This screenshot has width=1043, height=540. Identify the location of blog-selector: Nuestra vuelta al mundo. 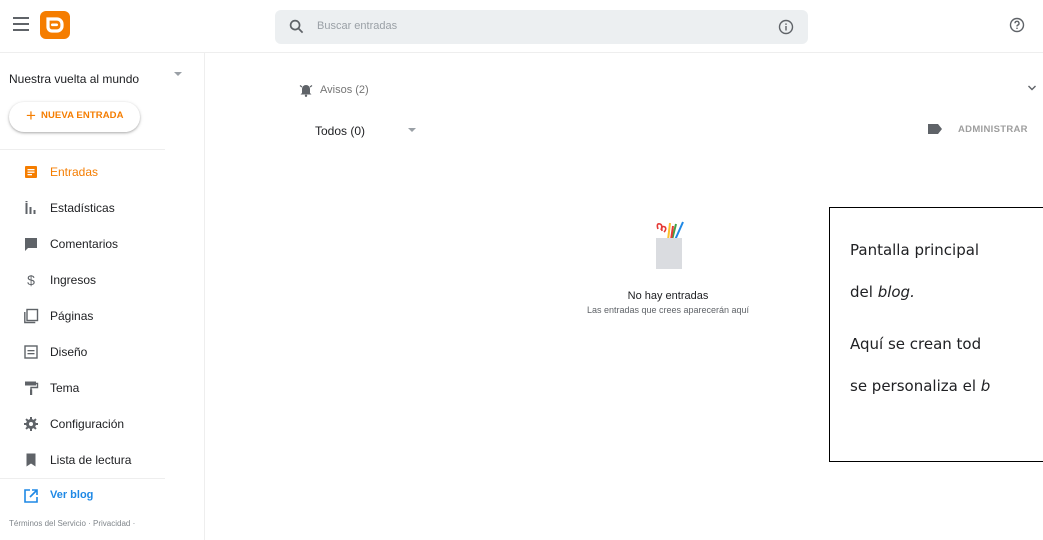
(74, 79).